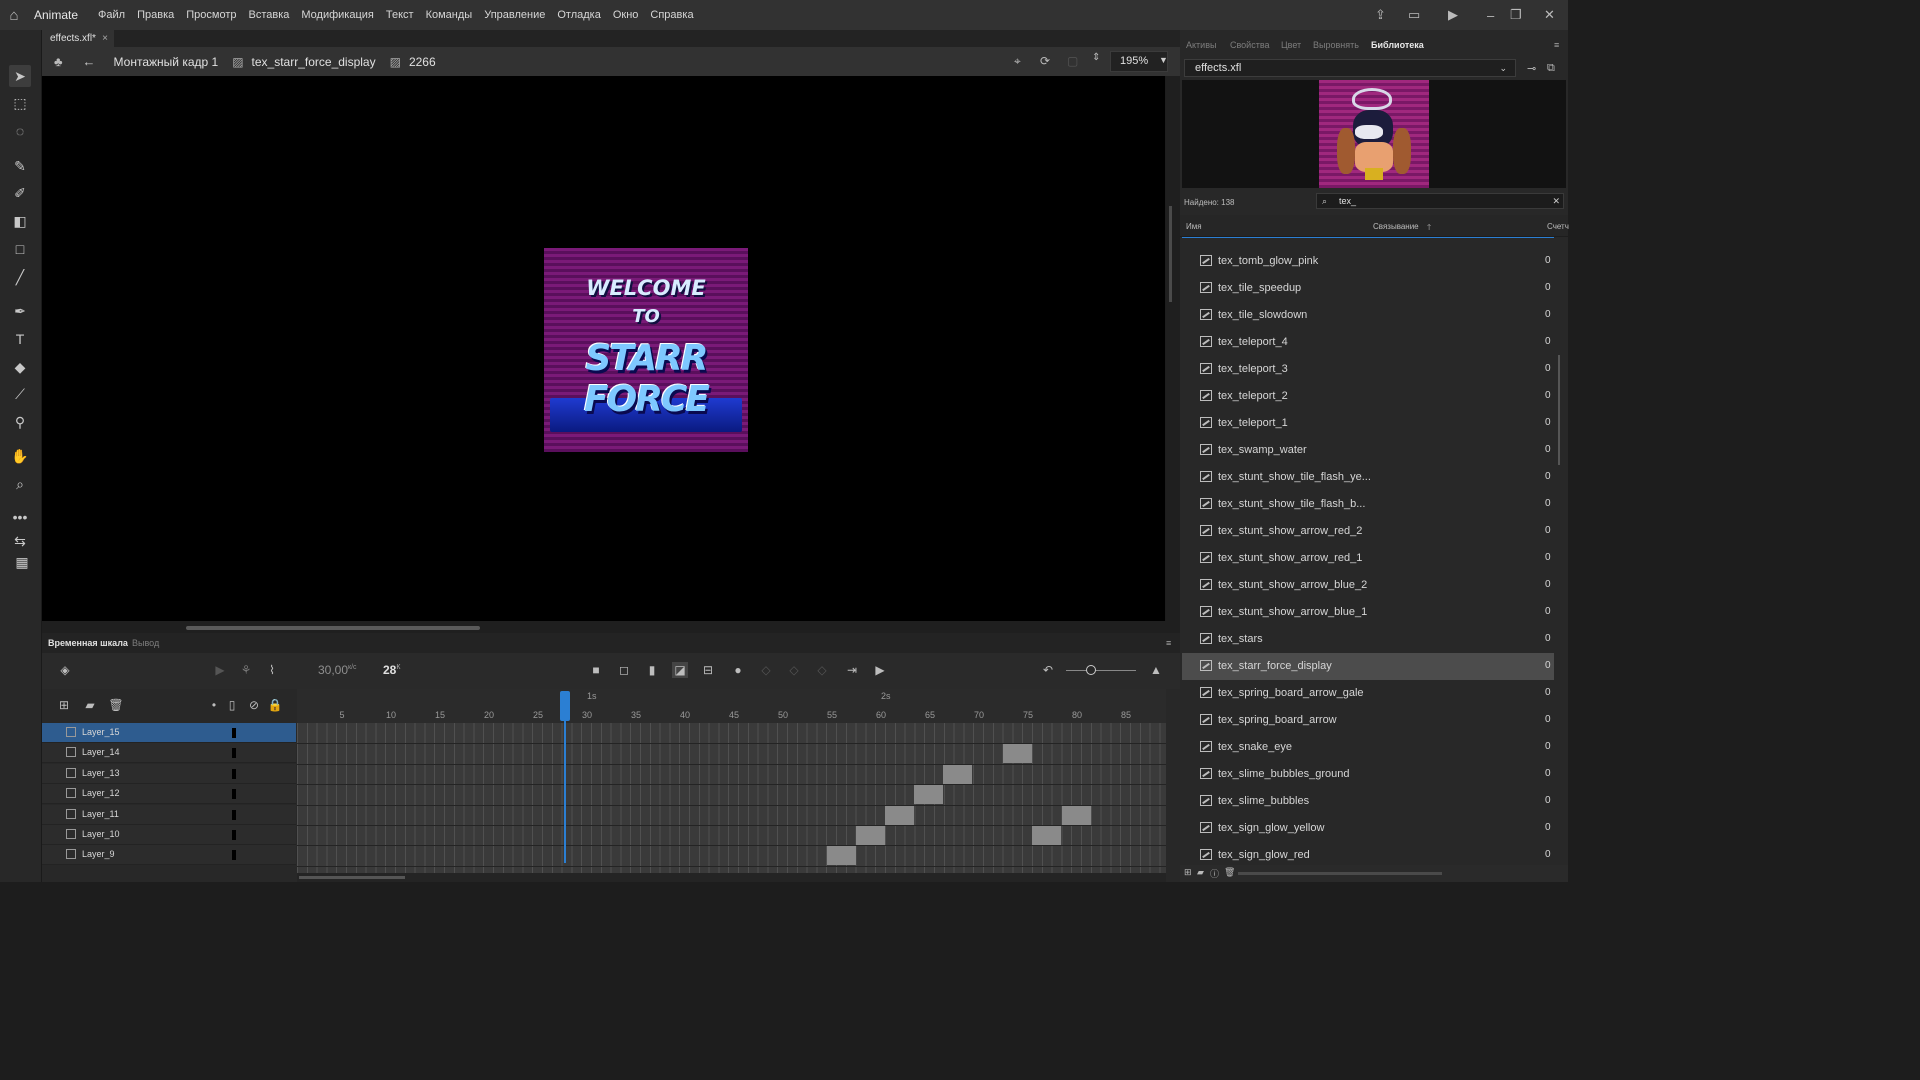 Image resolution: width=1920 pixels, height=1080 pixels. Describe the element at coordinates (1368, 288) in the screenshot. I see `library-item: tex_tile_speedup 0` at that location.